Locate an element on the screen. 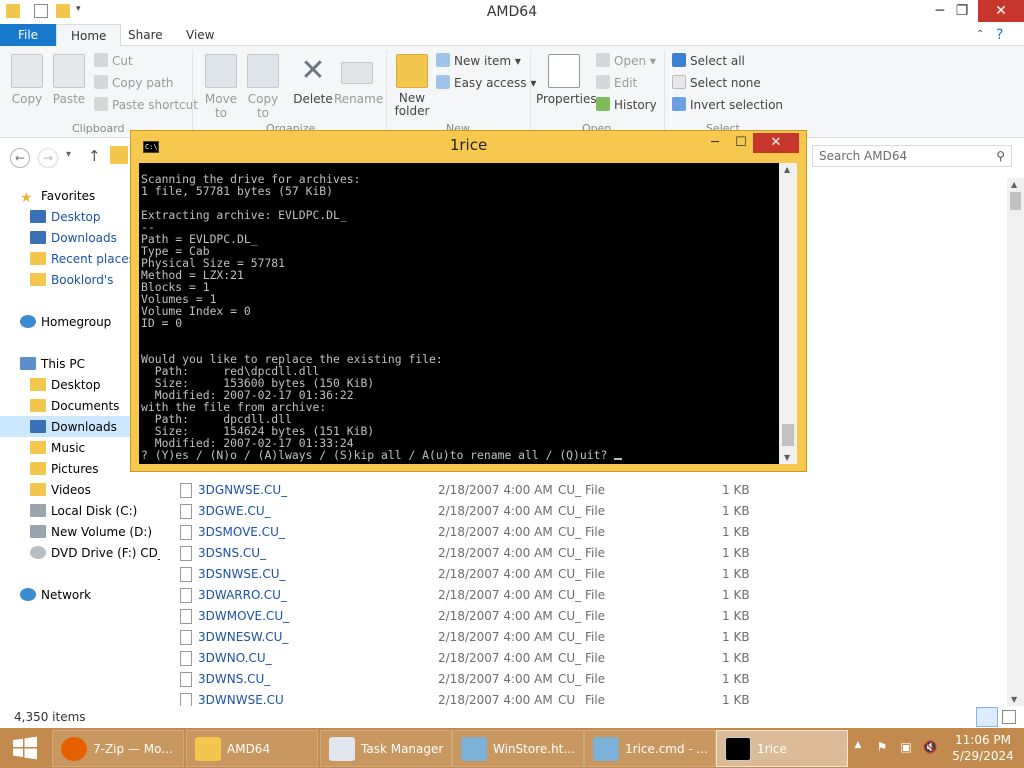  table-row: 3DSNS.CU_ 2/18/2007 4:00 AM CU_ File 1 KB is located at coordinates (490, 553).